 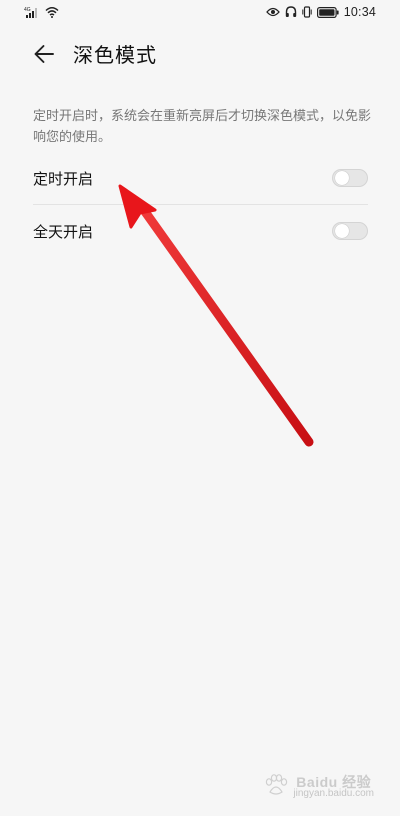 I want to click on signal-icon: 4G, so click(x=30, y=12).